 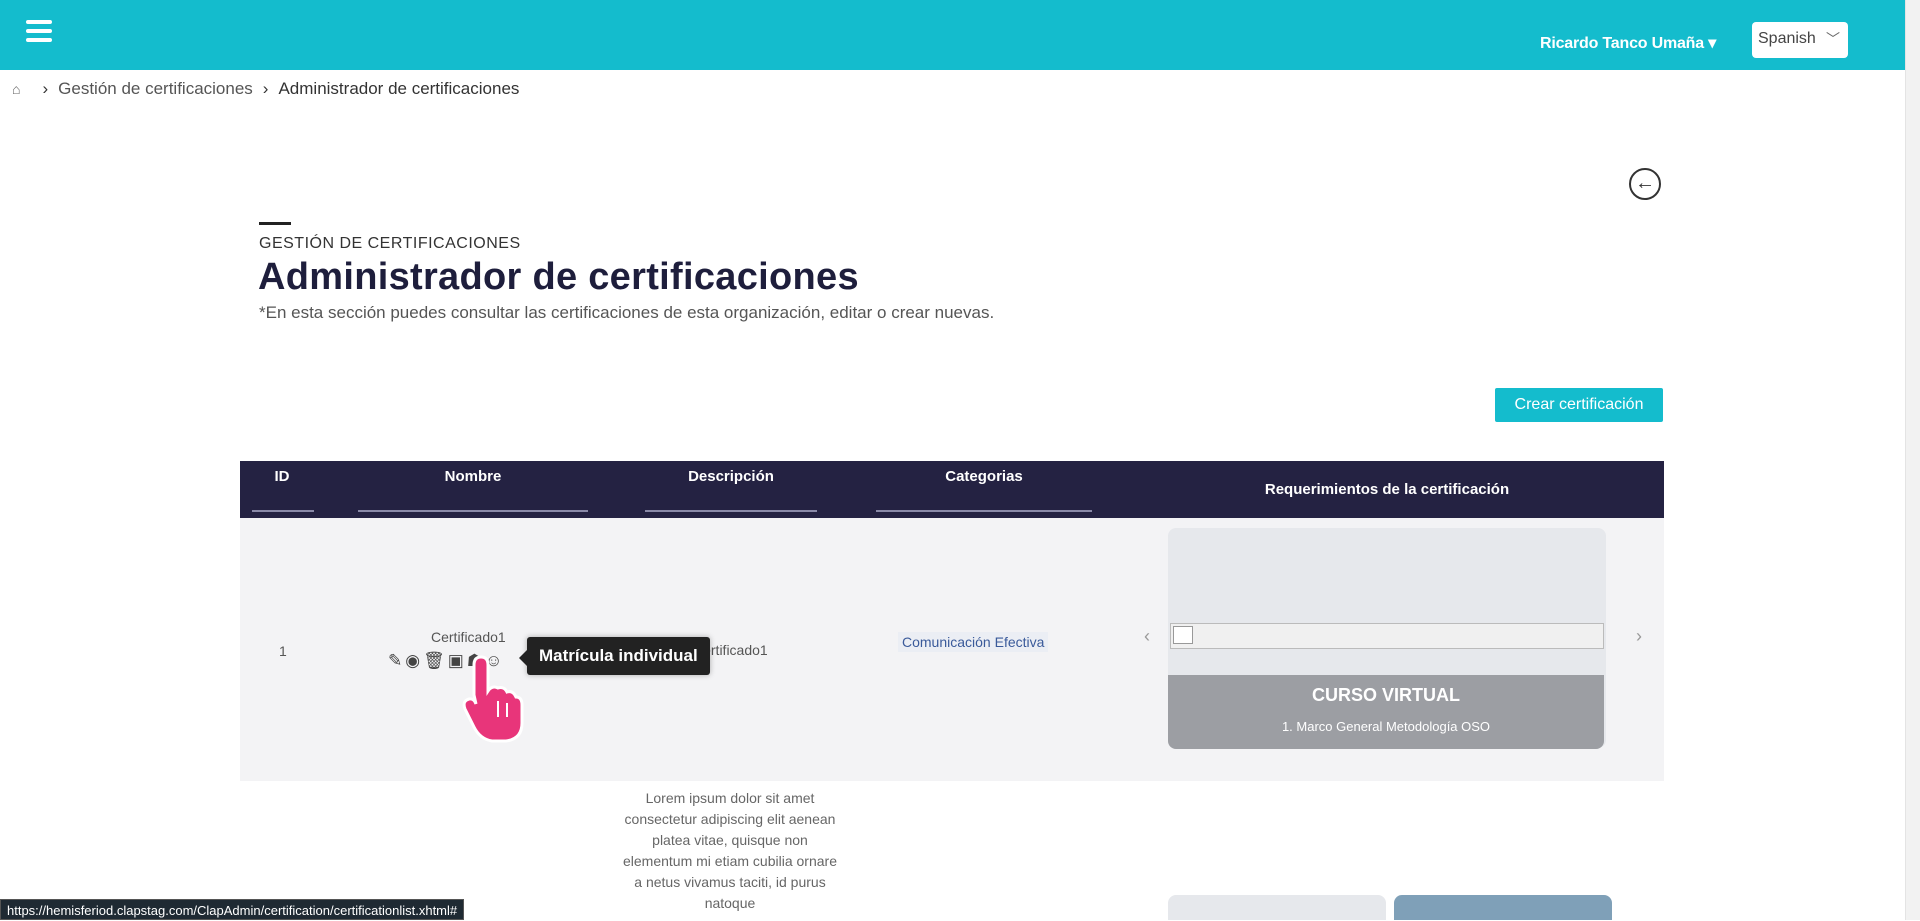 What do you see at coordinates (390, 243) in the screenshot?
I see `section-label: GESTIÓN DE CERTIFICACIONES` at bounding box center [390, 243].